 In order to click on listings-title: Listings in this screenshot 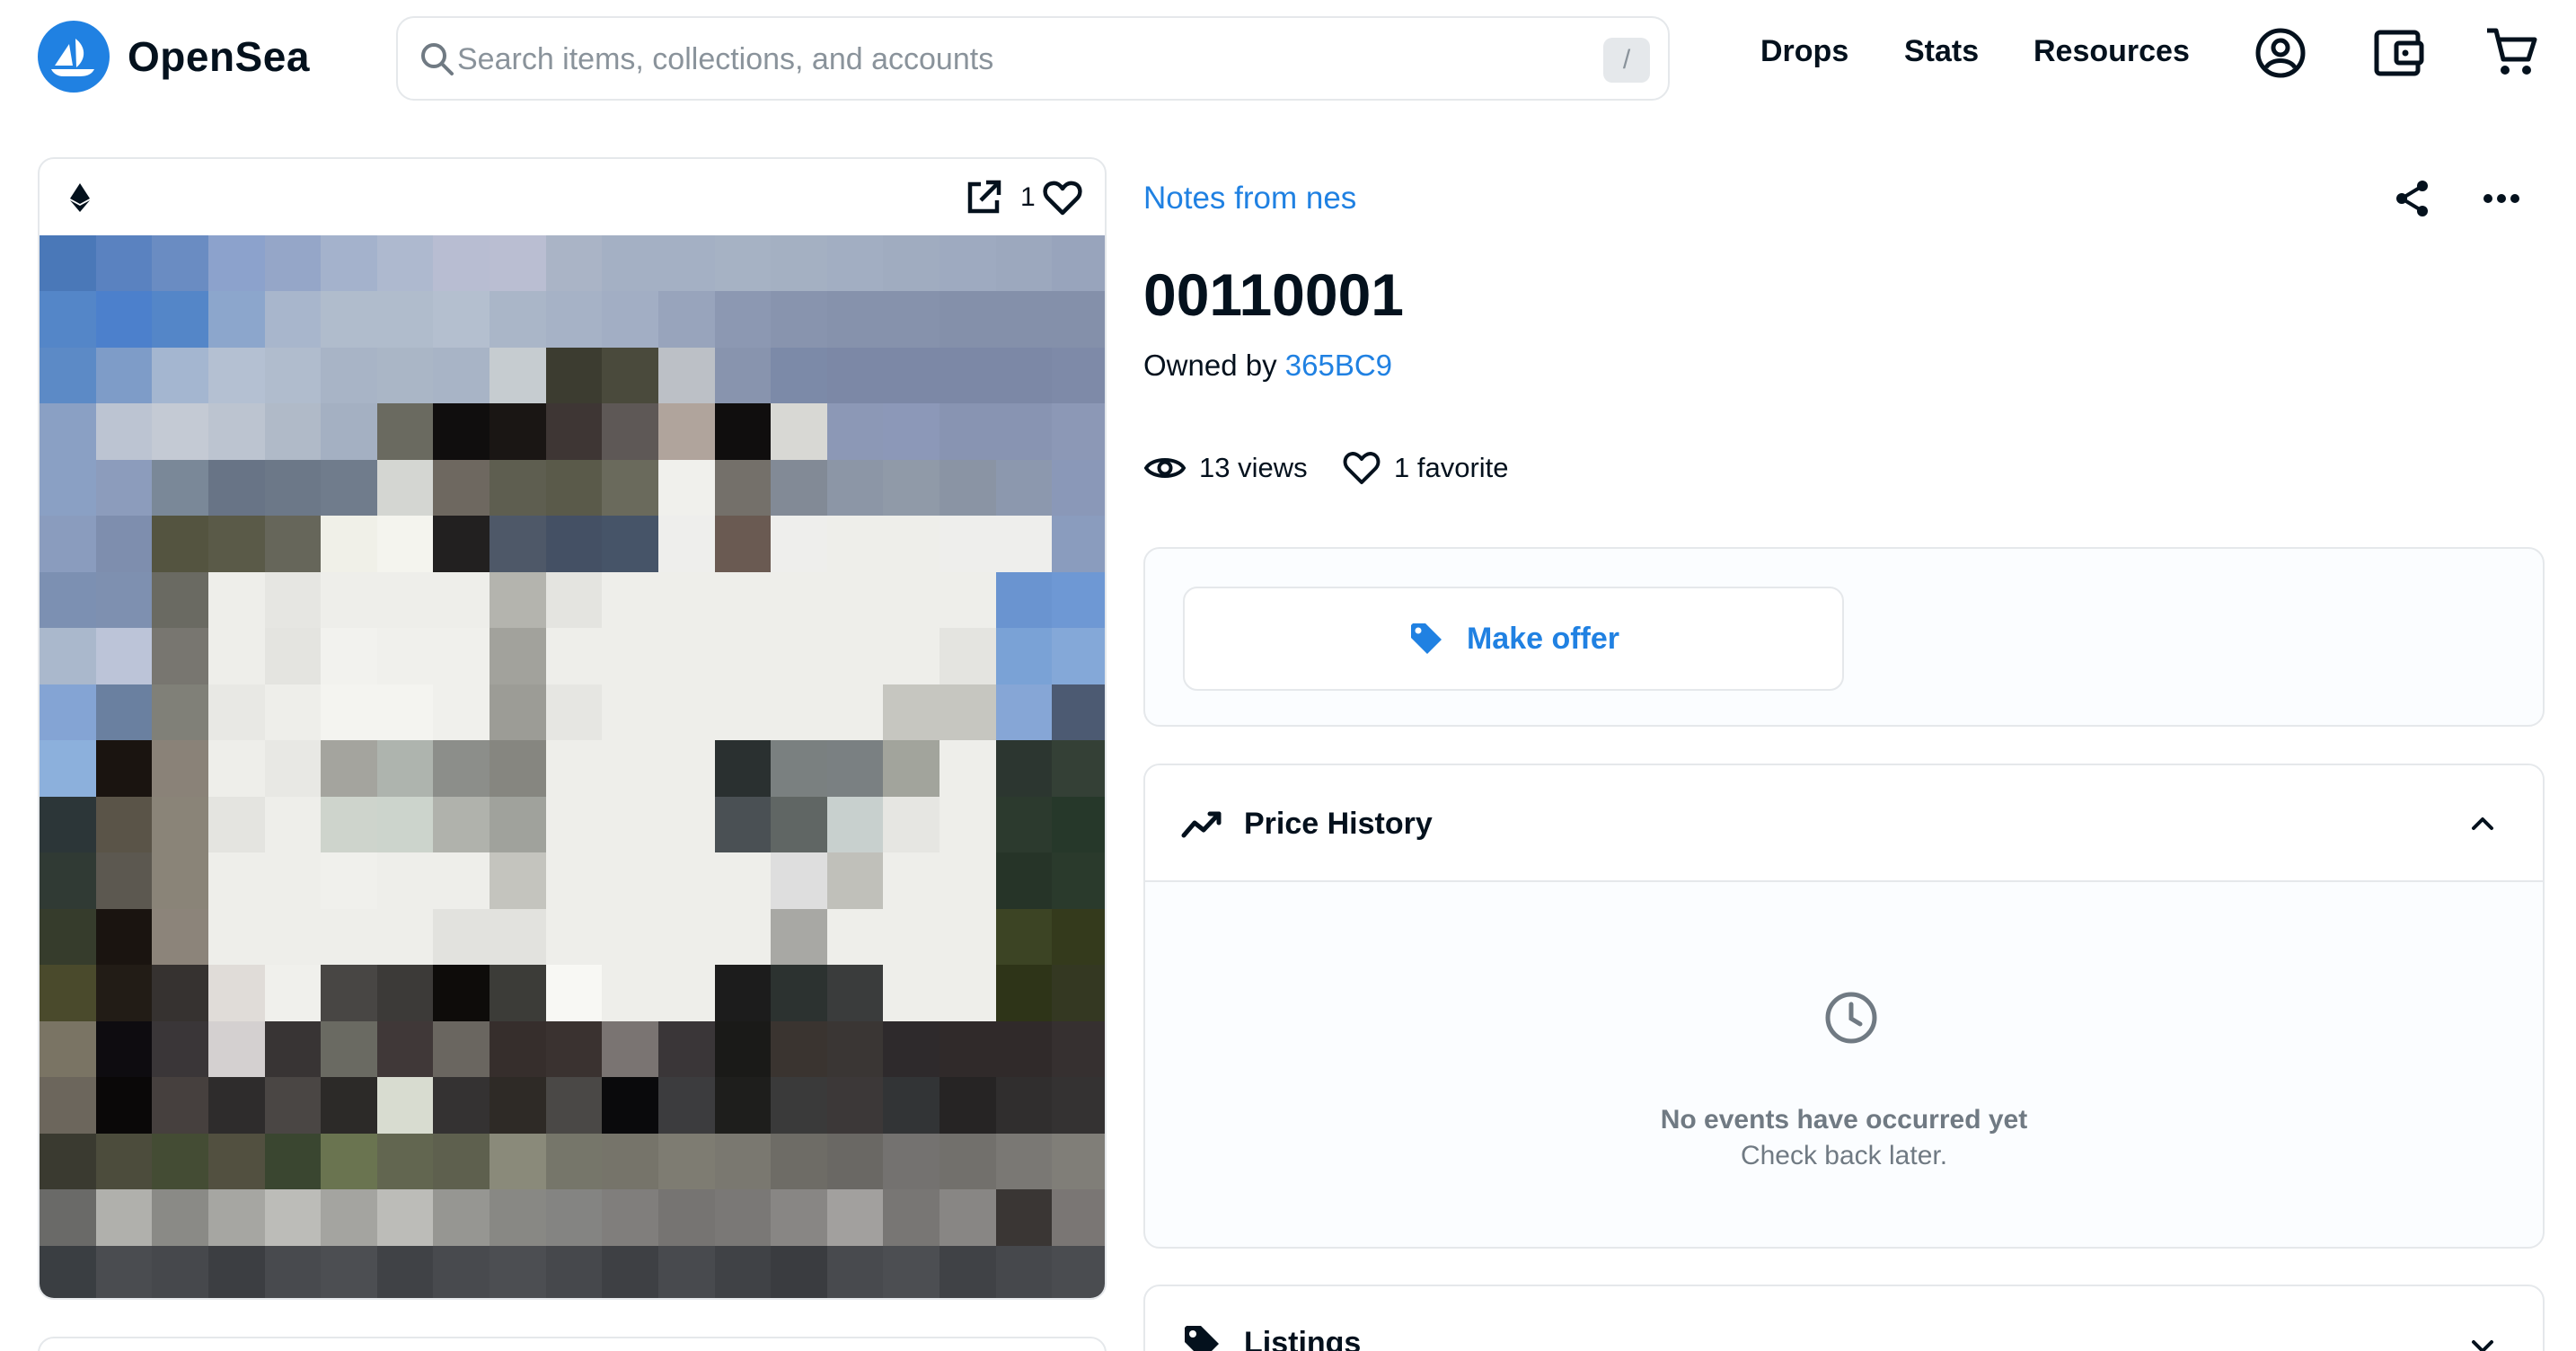, I will do `click(1303, 1338)`.